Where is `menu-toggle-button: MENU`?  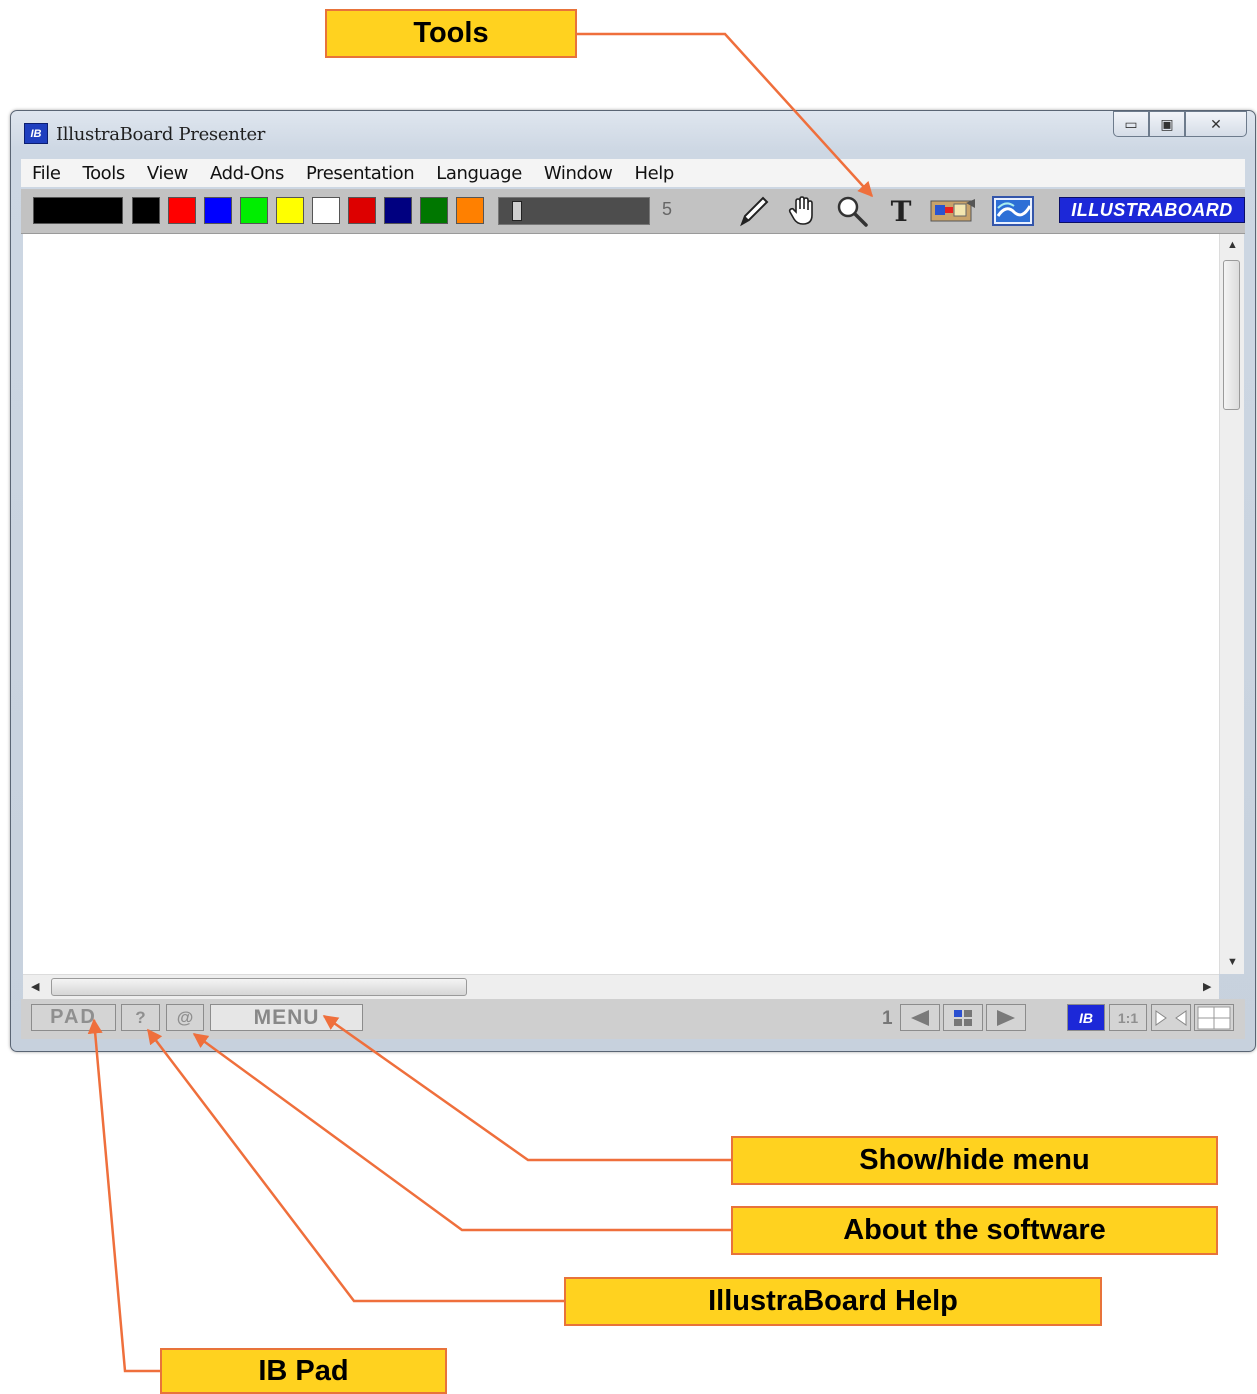 menu-toggle-button: MENU is located at coordinates (286, 1017).